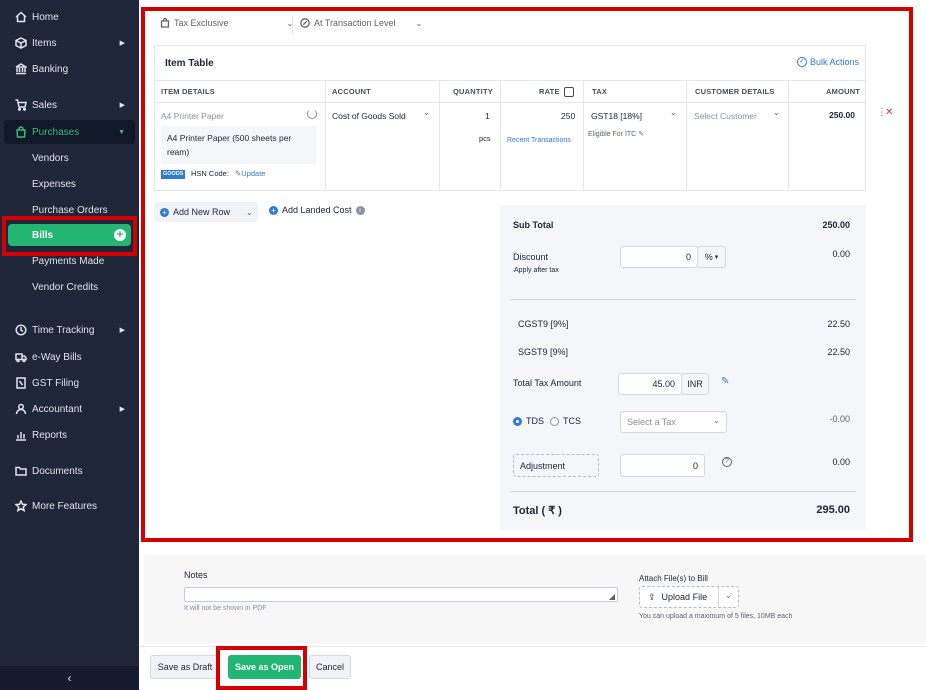 Image resolution: width=926 pixels, height=690 pixels. Describe the element at coordinates (69, 235) in the screenshot. I see `sidebar-item-bills: Bills +` at that location.